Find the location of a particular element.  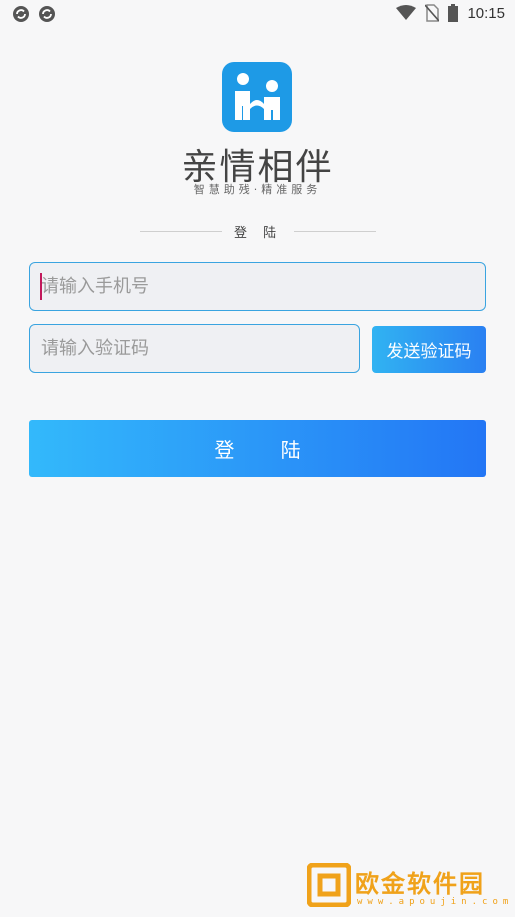

status-left-icons is located at coordinates (34, 14).